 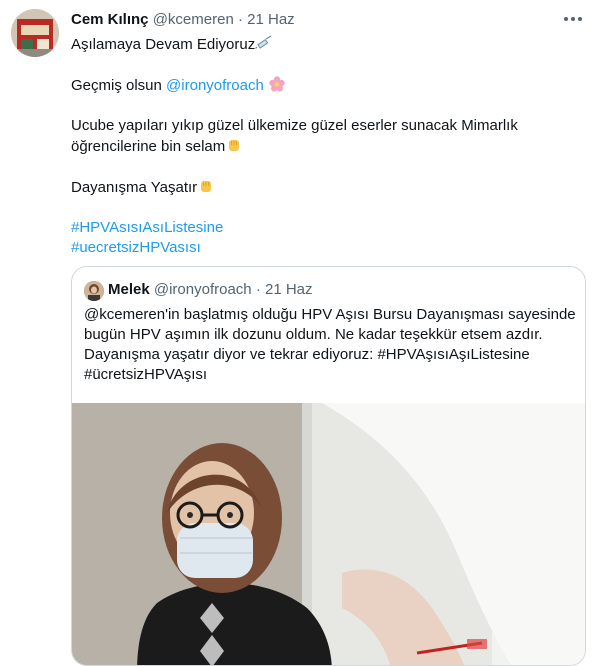 What do you see at coordinates (203, 289) in the screenshot?
I see `quoted-author-handle: @ironyofroach` at bounding box center [203, 289].